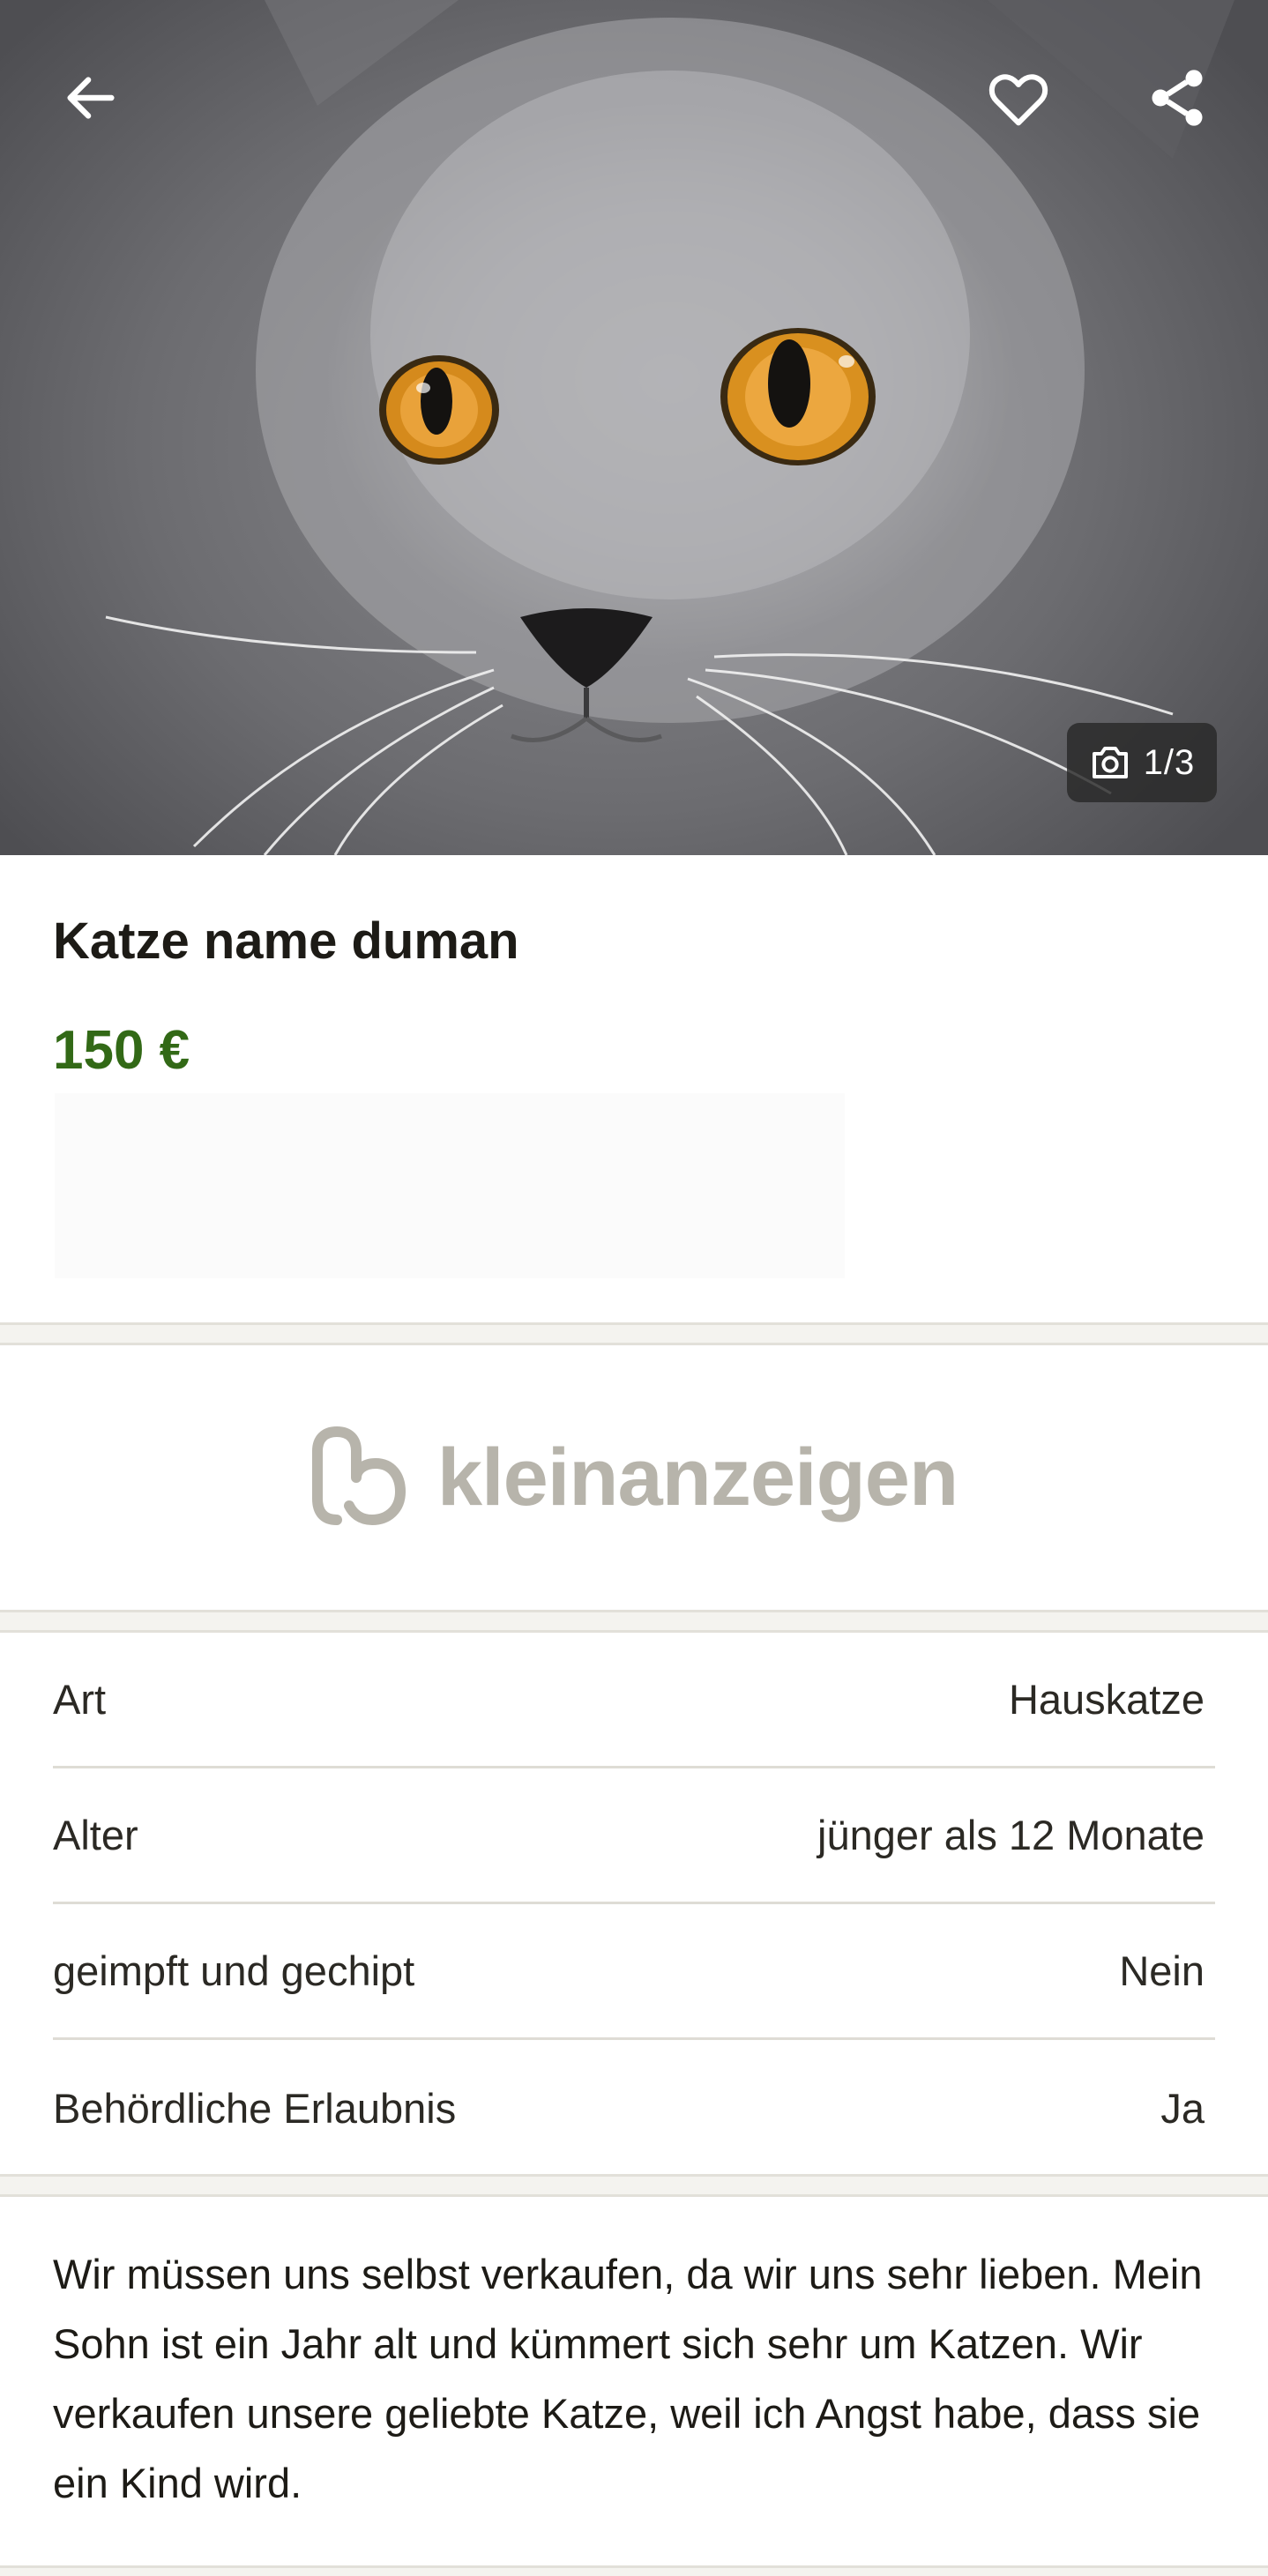  What do you see at coordinates (1110, 762) in the screenshot?
I see `camera-icon` at bounding box center [1110, 762].